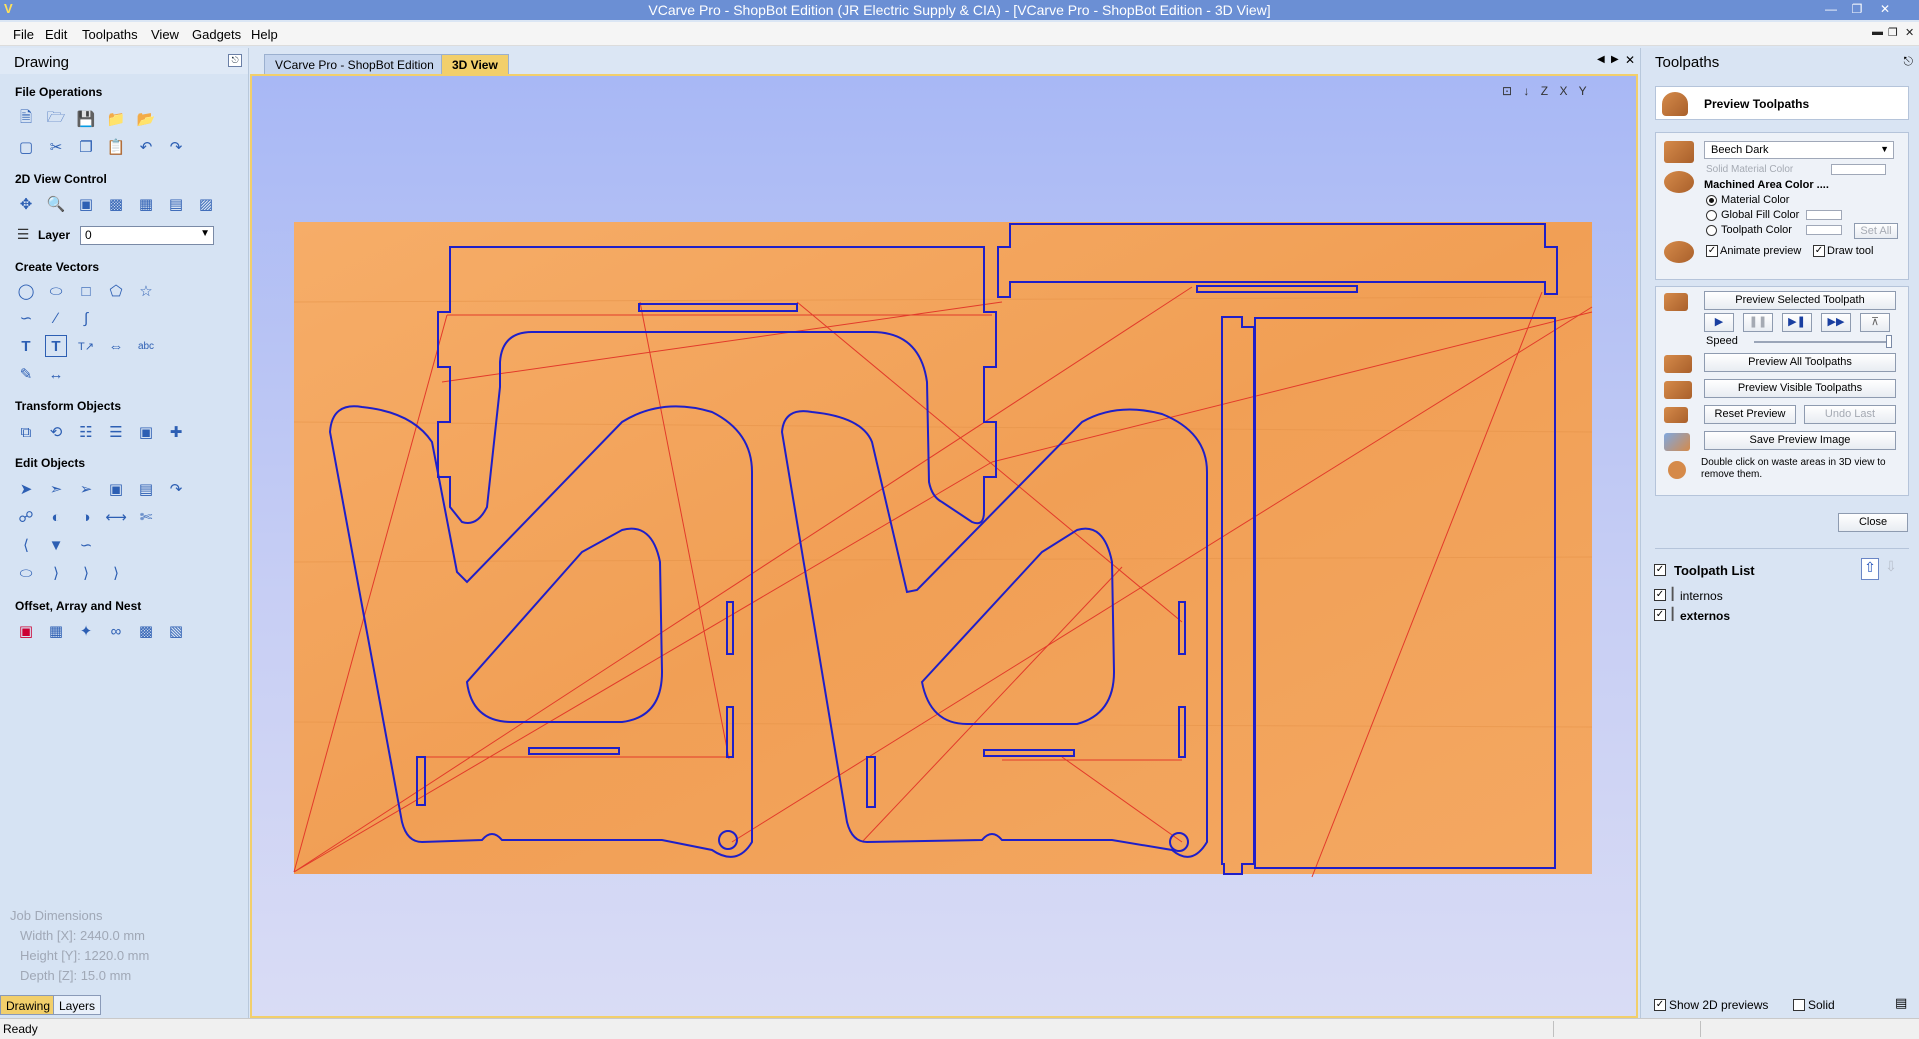  Describe the element at coordinates (26, 204) in the screenshot. I see `pan-icon: ✥` at that location.